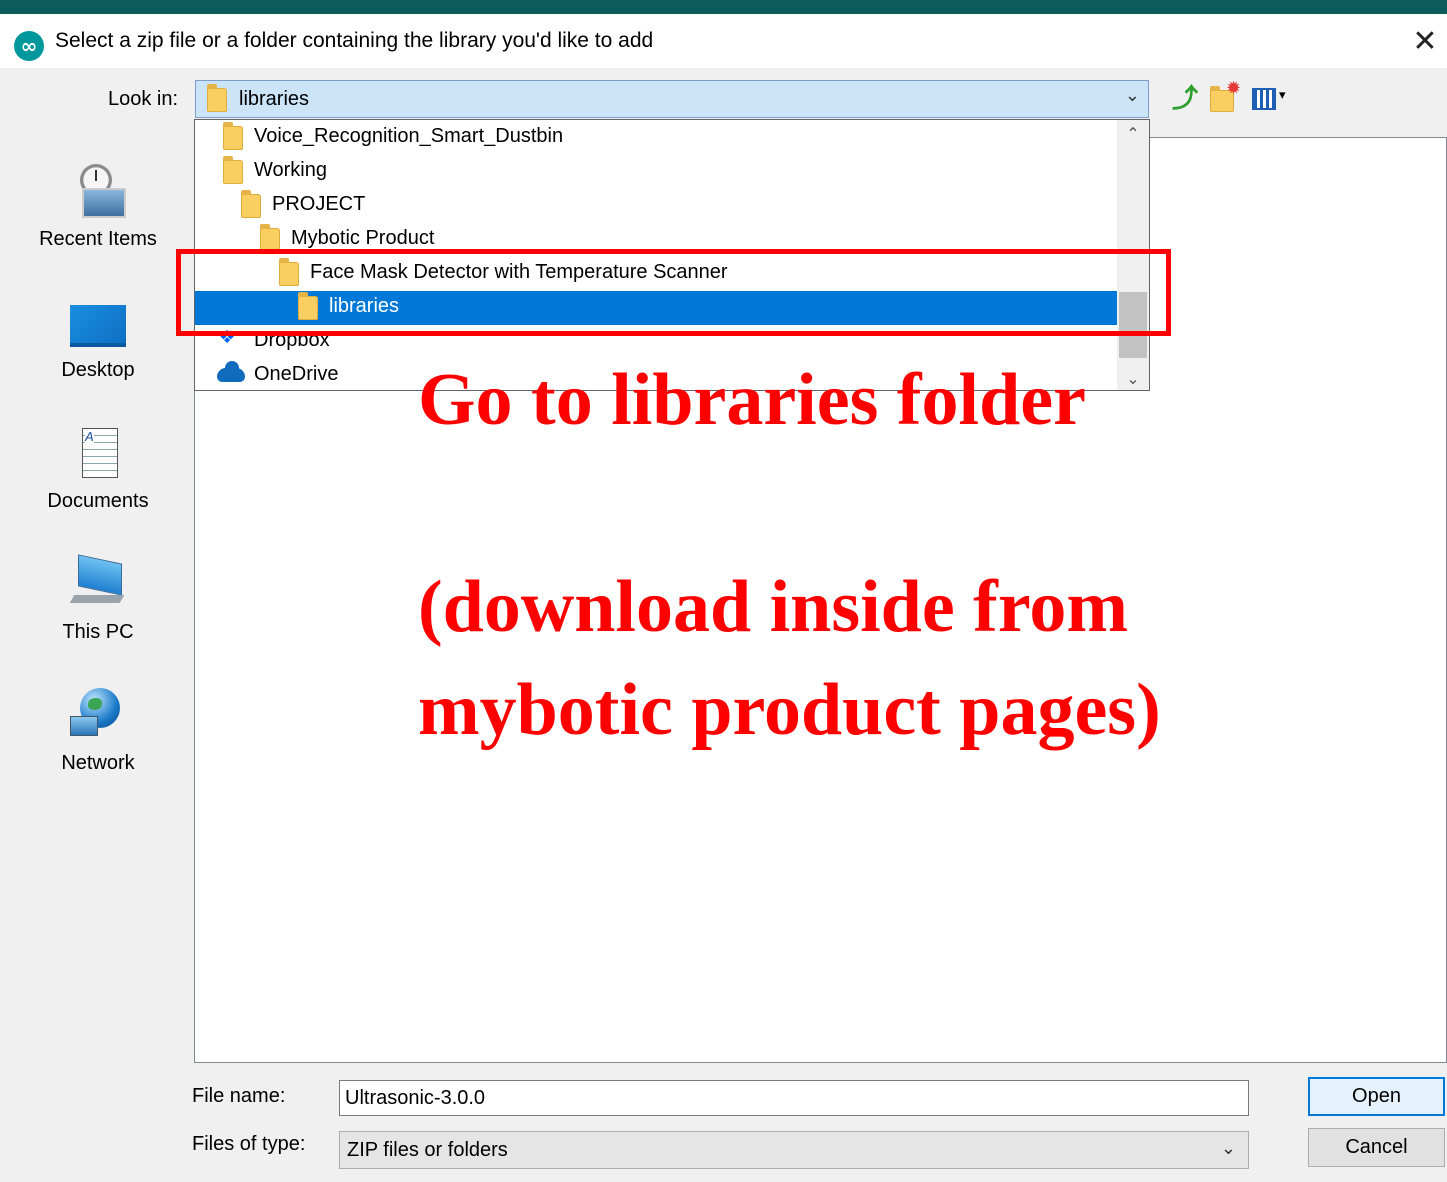 The height and width of the screenshot is (1182, 1447). I want to click on place-network: Network, so click(98, 730).